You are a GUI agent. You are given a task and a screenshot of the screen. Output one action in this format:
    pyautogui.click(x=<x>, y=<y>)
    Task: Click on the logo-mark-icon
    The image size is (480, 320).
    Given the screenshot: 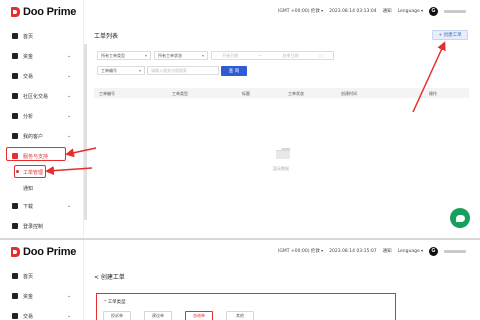 What is the action you would take?
    pyautogui.click(x=15, y=252)
    